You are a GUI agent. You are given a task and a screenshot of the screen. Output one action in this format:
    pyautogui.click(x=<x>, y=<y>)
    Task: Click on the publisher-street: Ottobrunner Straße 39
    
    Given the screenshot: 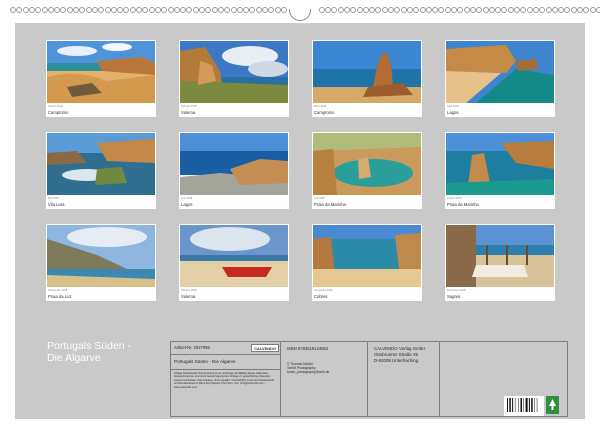 What is the action you would take?
    pyautogui.click(x=396, y=354)
    